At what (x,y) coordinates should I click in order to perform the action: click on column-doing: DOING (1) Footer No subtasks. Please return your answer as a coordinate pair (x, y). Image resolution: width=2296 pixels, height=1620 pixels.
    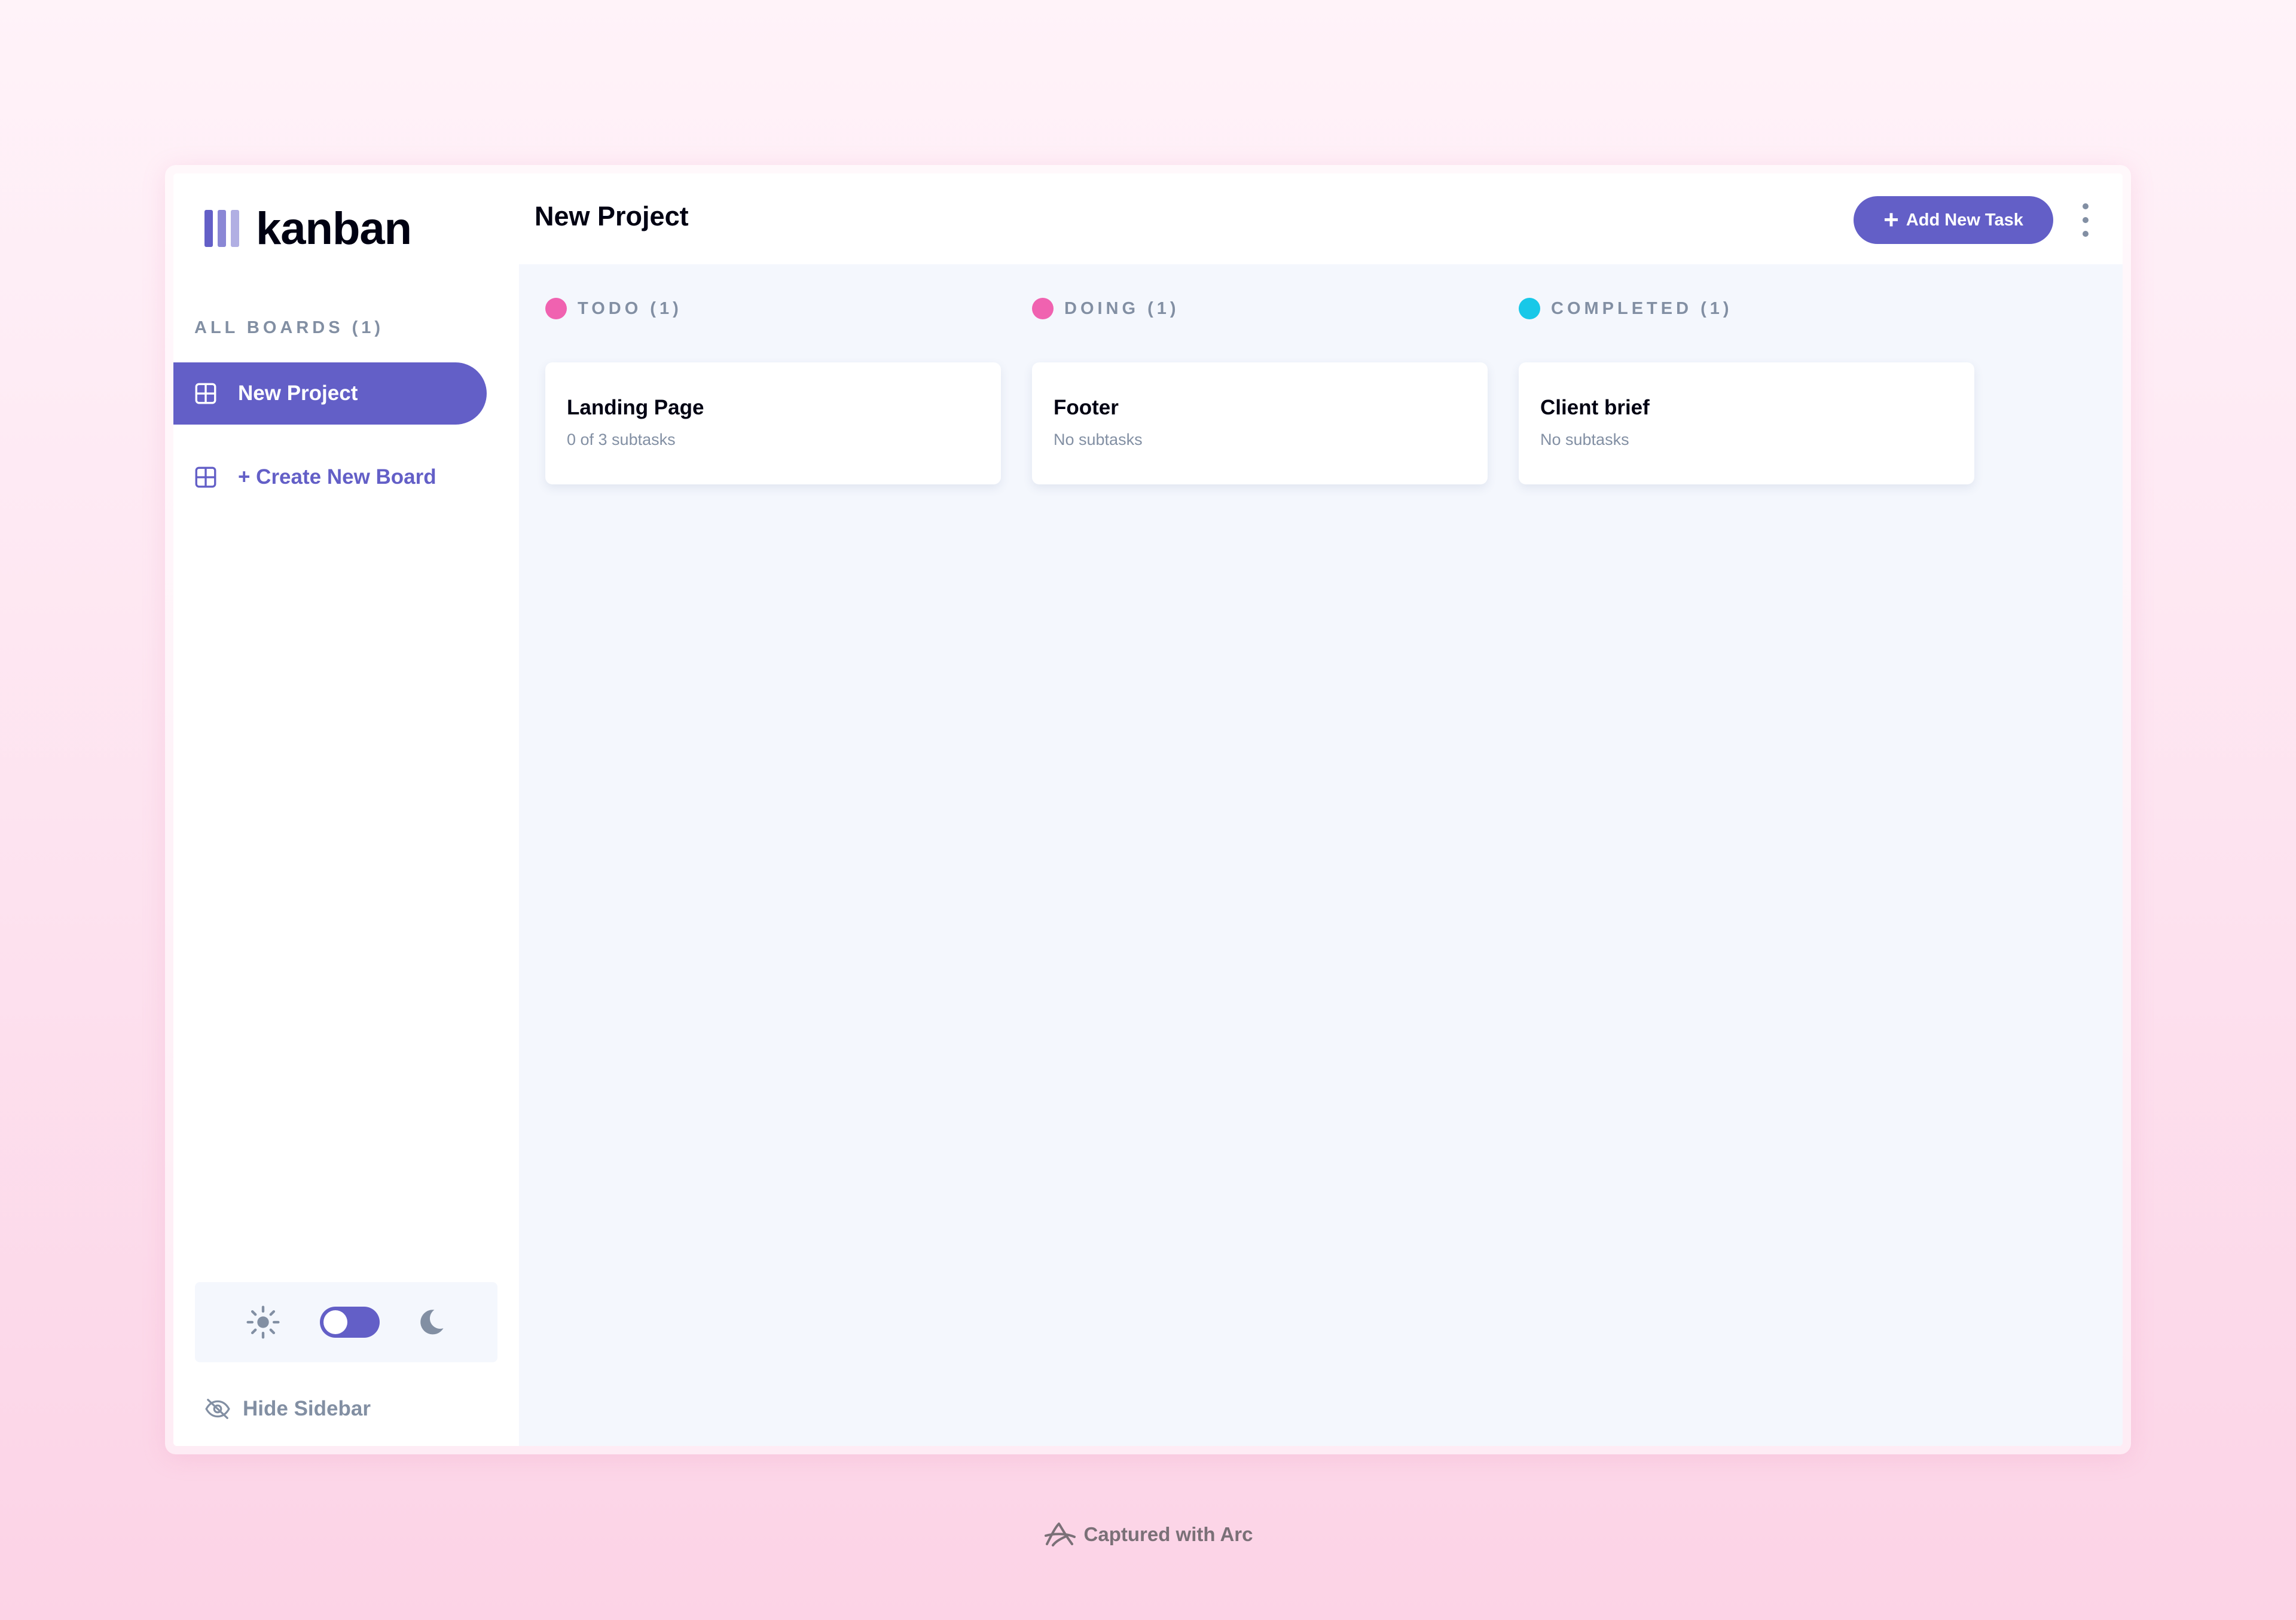
    Looking at the image, I should click on (1260, 389).